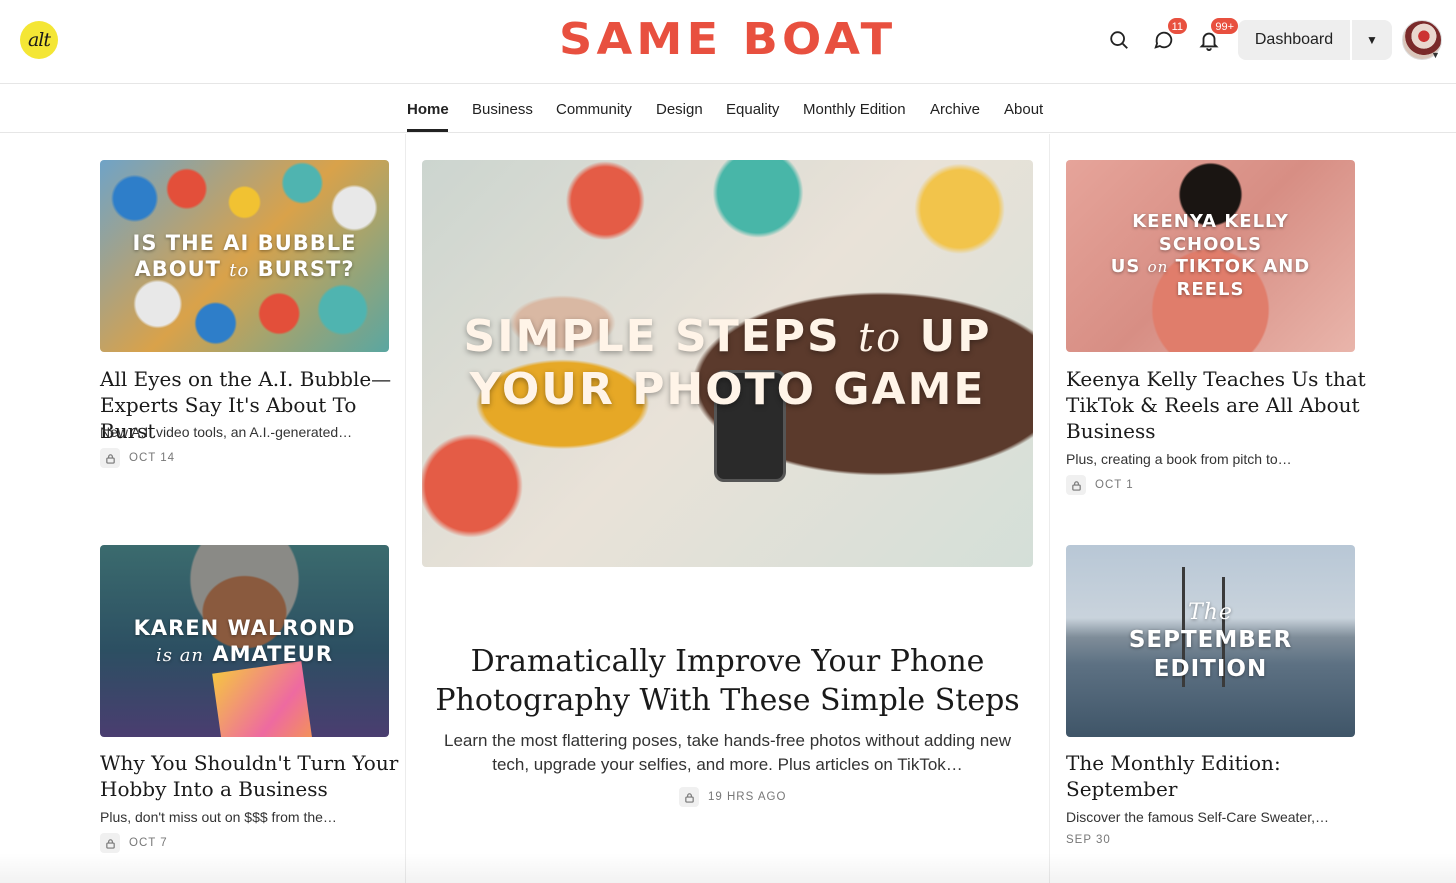 Image resolution: width=1456 pixels, height=883 pixels. What do you see at coordinates (594, 109) in the screenshot?
I see `nav-item-community: Community` at bounding box center [594, 109].